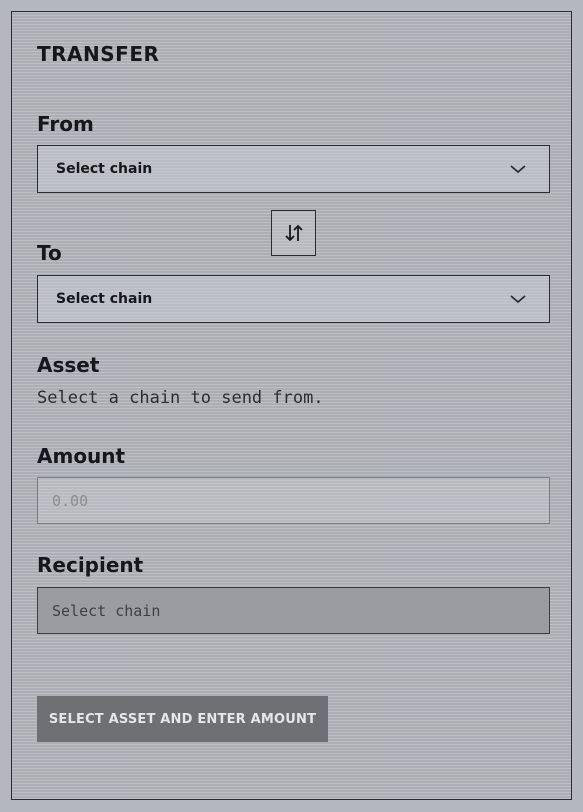  I want to click on swap-chains-button, so click(293, 233).